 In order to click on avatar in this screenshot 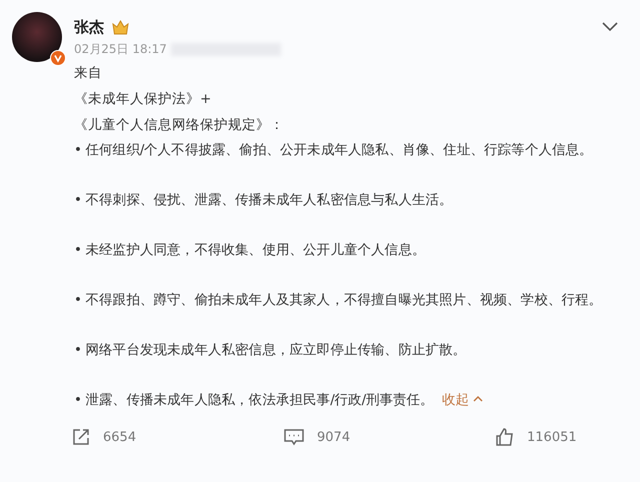, I will do `click(37, 37)`.